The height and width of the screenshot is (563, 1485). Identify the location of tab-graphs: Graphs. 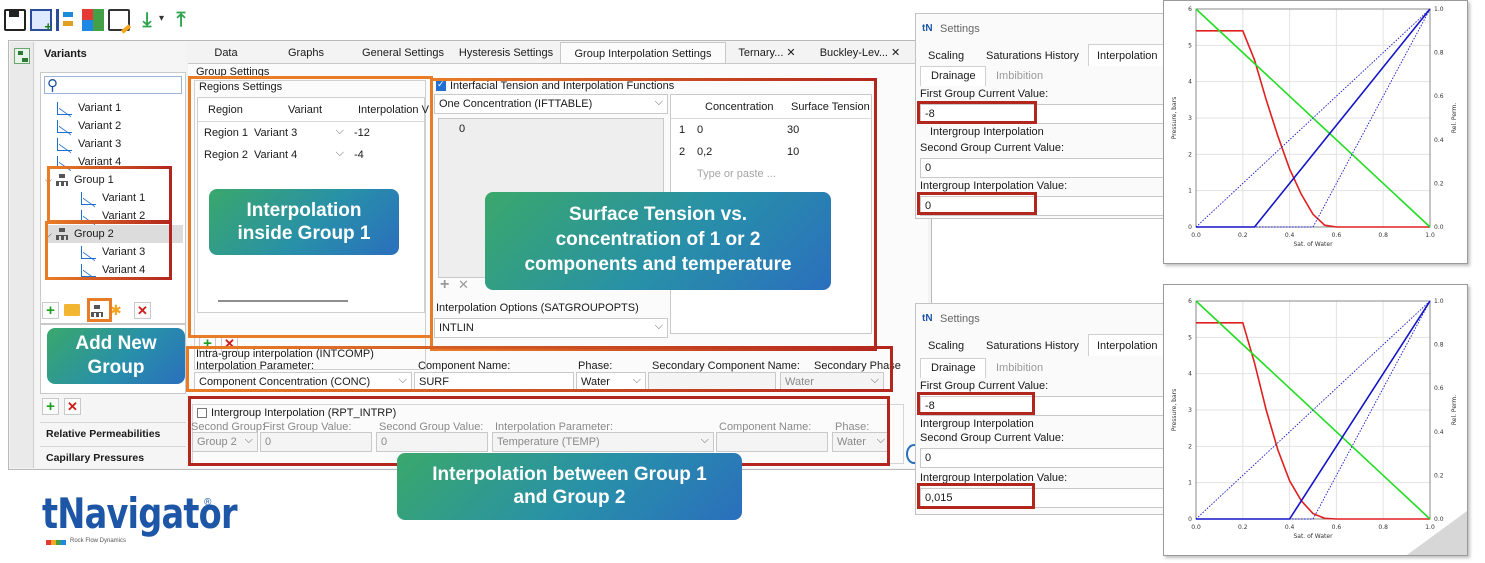
(306, 53).